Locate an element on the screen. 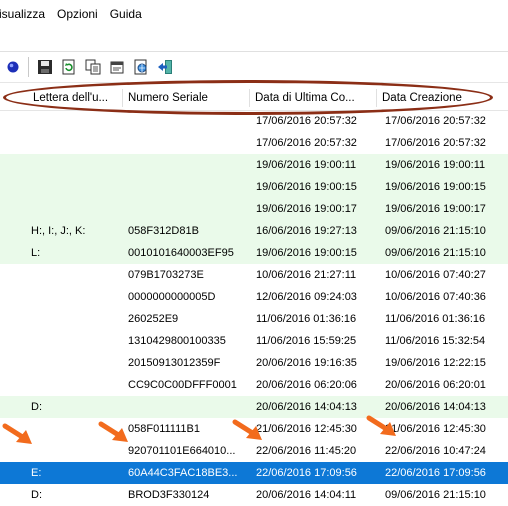 This screenshot has width=508, height=506. cell-creation-date: 10/06/2016 07:40:36 is located at coordinates (435, 297).